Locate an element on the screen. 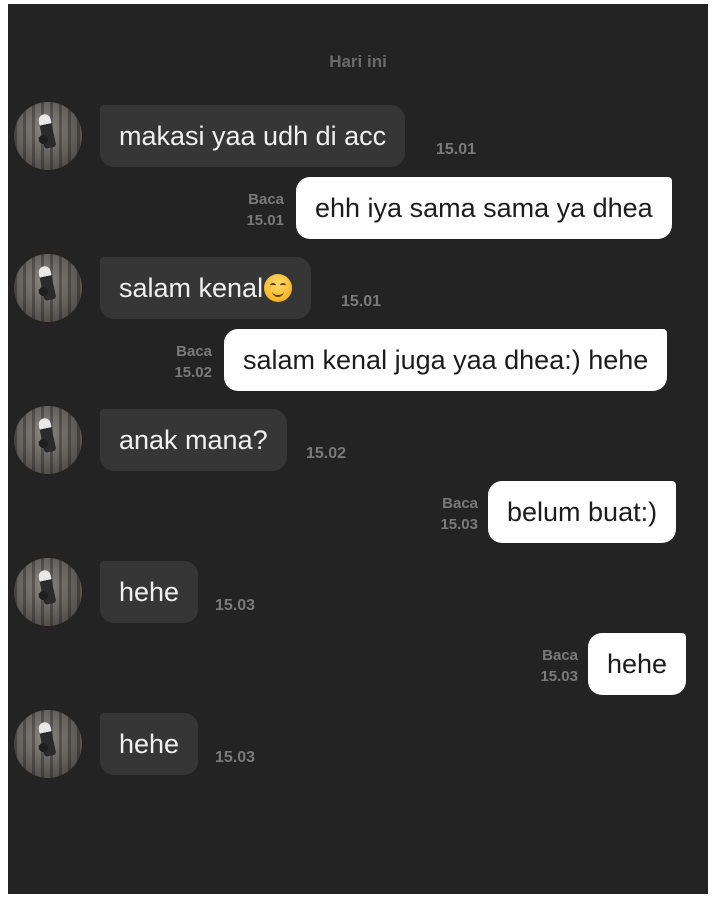 The height and width of the screenshot is (900, 713). message-text: belum buat:) is located at coordinates (582, 511).